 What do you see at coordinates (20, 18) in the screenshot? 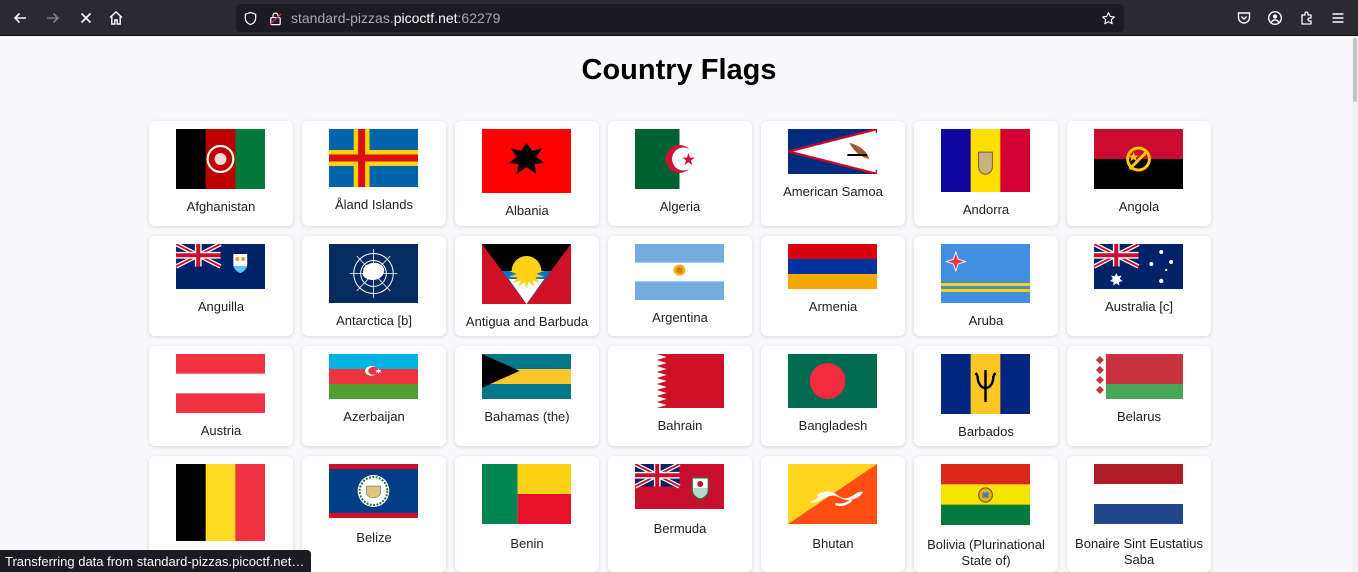
I see `back-button` at bounding box center [20, 18].